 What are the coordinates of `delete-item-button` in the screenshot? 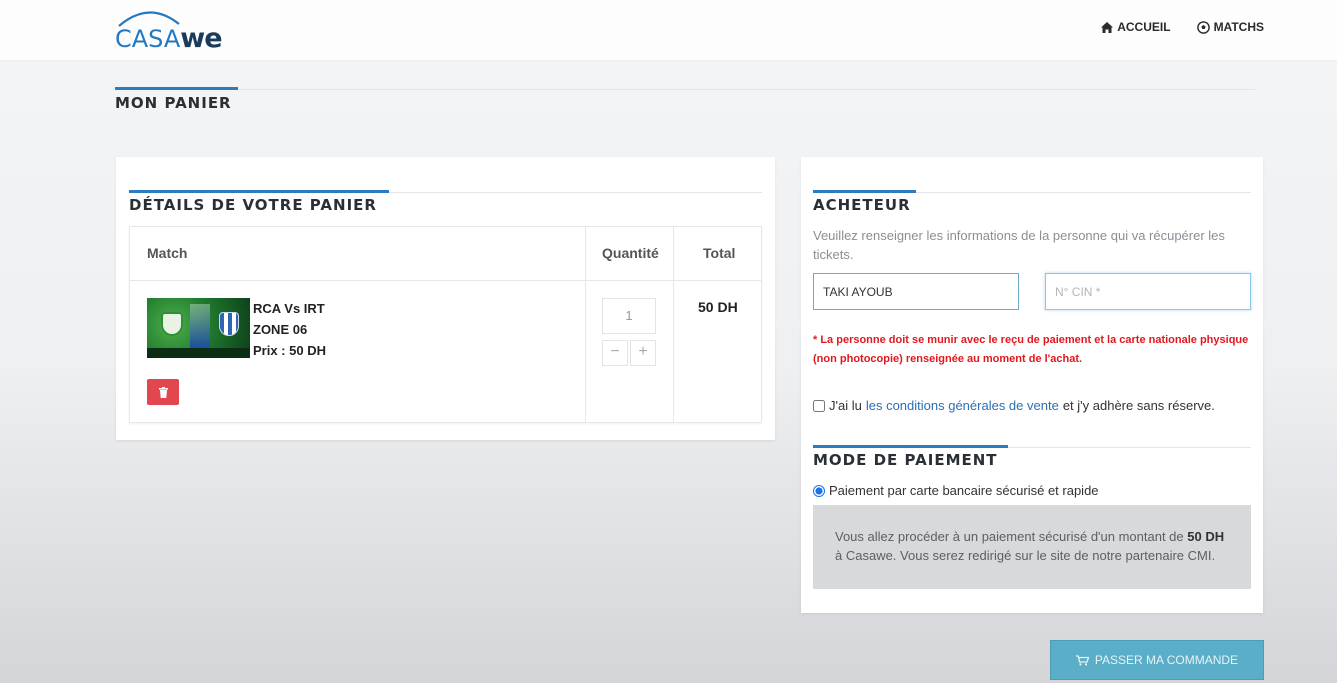 It's located at (163, 392).